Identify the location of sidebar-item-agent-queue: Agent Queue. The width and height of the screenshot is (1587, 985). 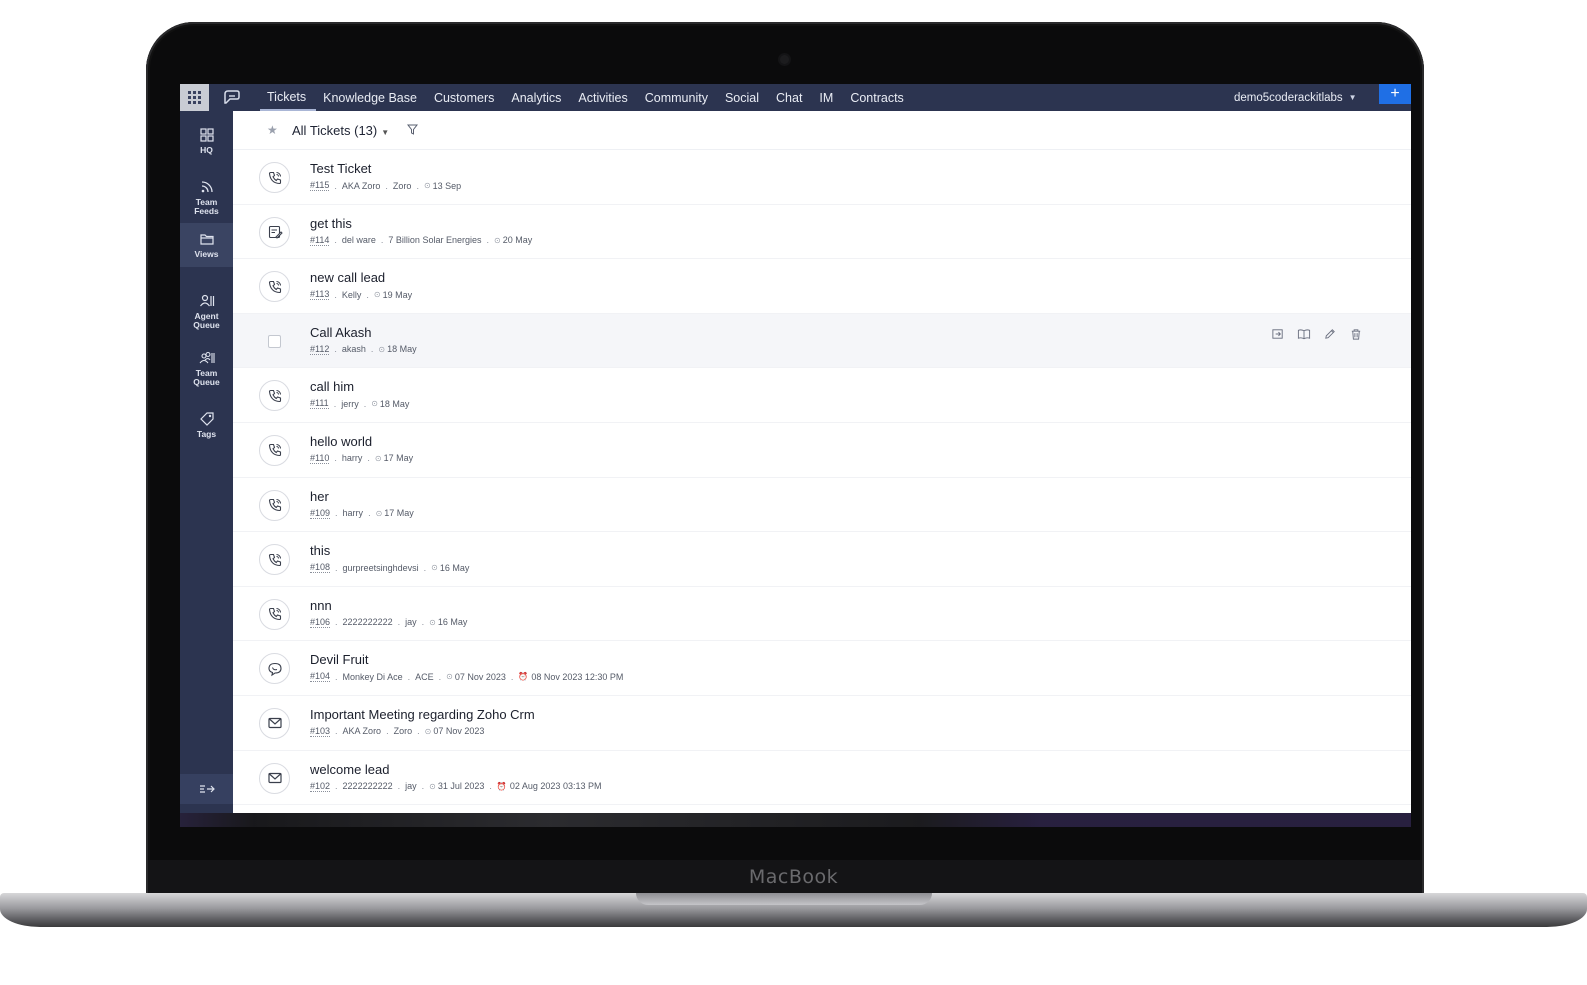
(206, 311).